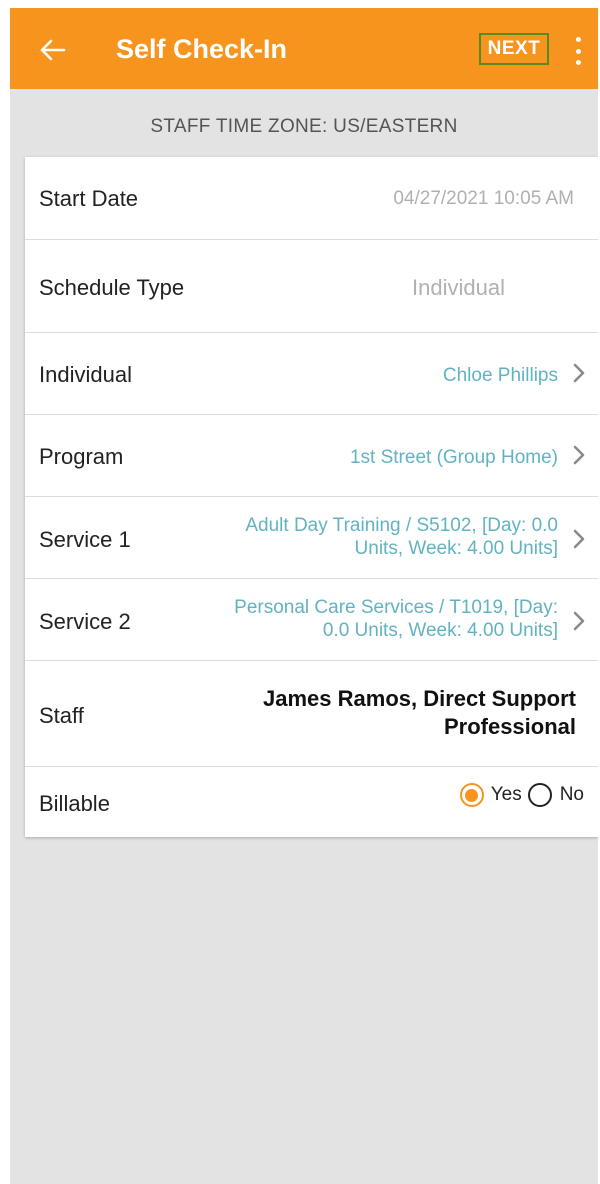  What do you see at coordinates (483, 198) in the screenshot?
I see `start-date-value: 04/27/2021 10:05 AM` at bounding box center [483, 198].